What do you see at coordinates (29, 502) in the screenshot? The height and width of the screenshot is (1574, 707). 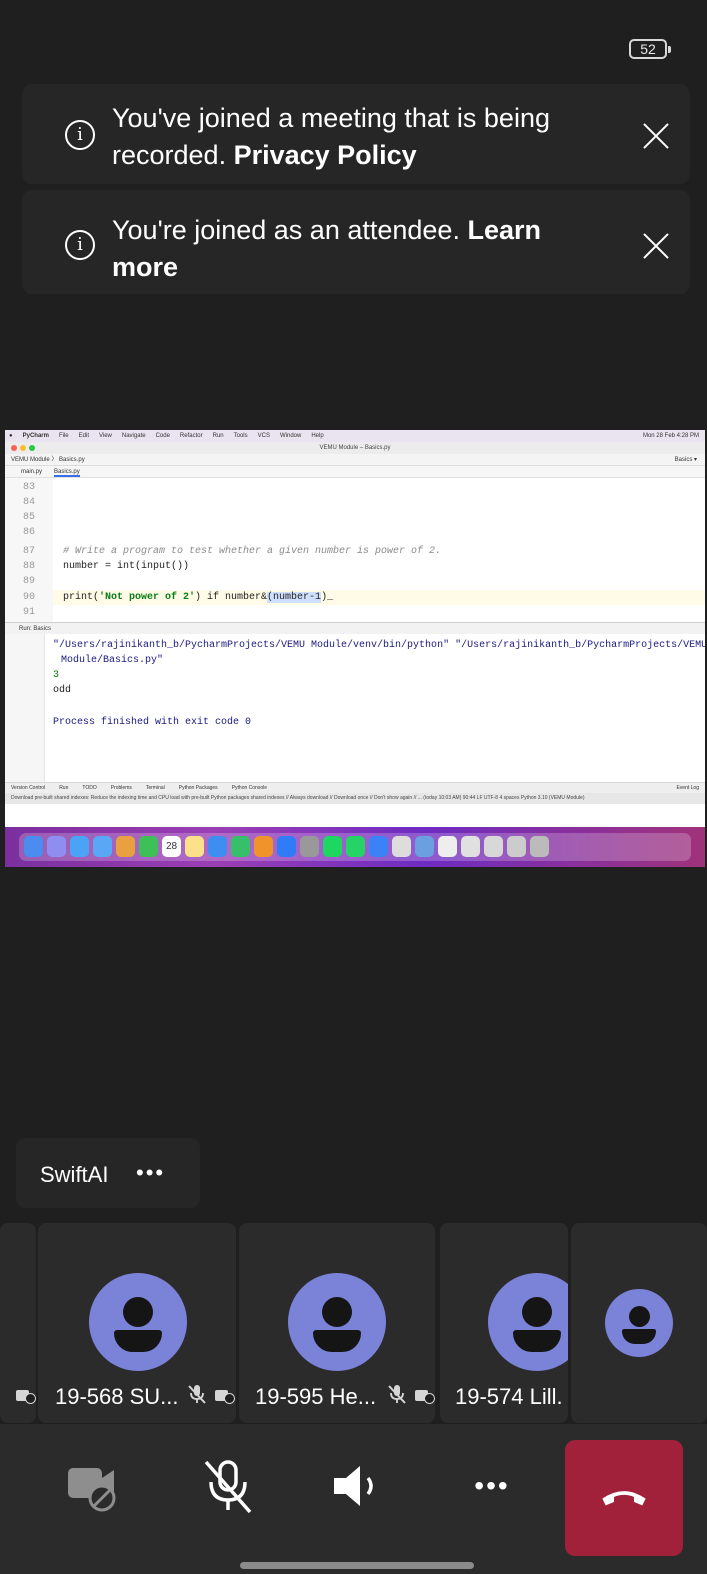 I see `line-number: 84` at bounding box center [29, 502].